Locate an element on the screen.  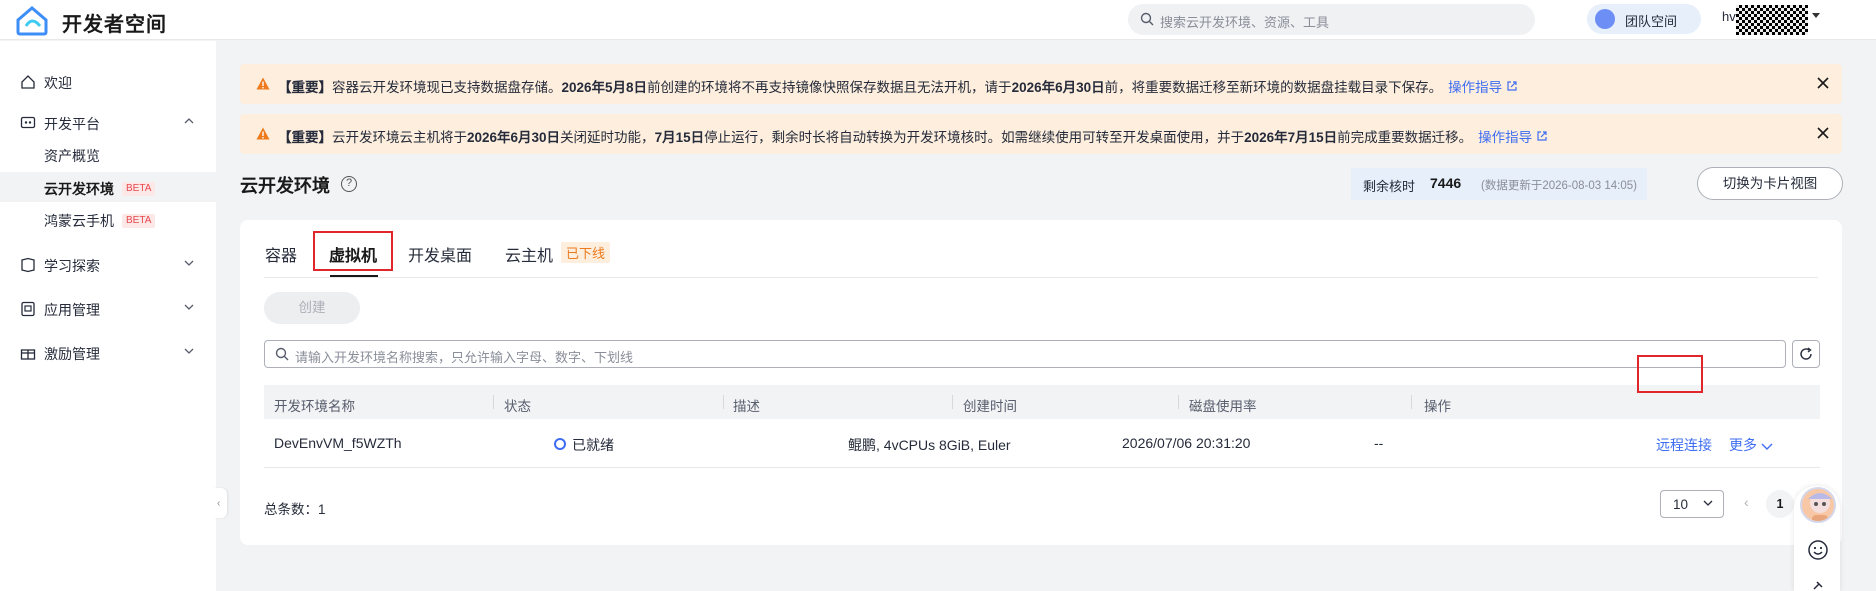
notice-segment: 容器云开发环境现已支持数据盘存储。 is located at coordinates (447, 87).